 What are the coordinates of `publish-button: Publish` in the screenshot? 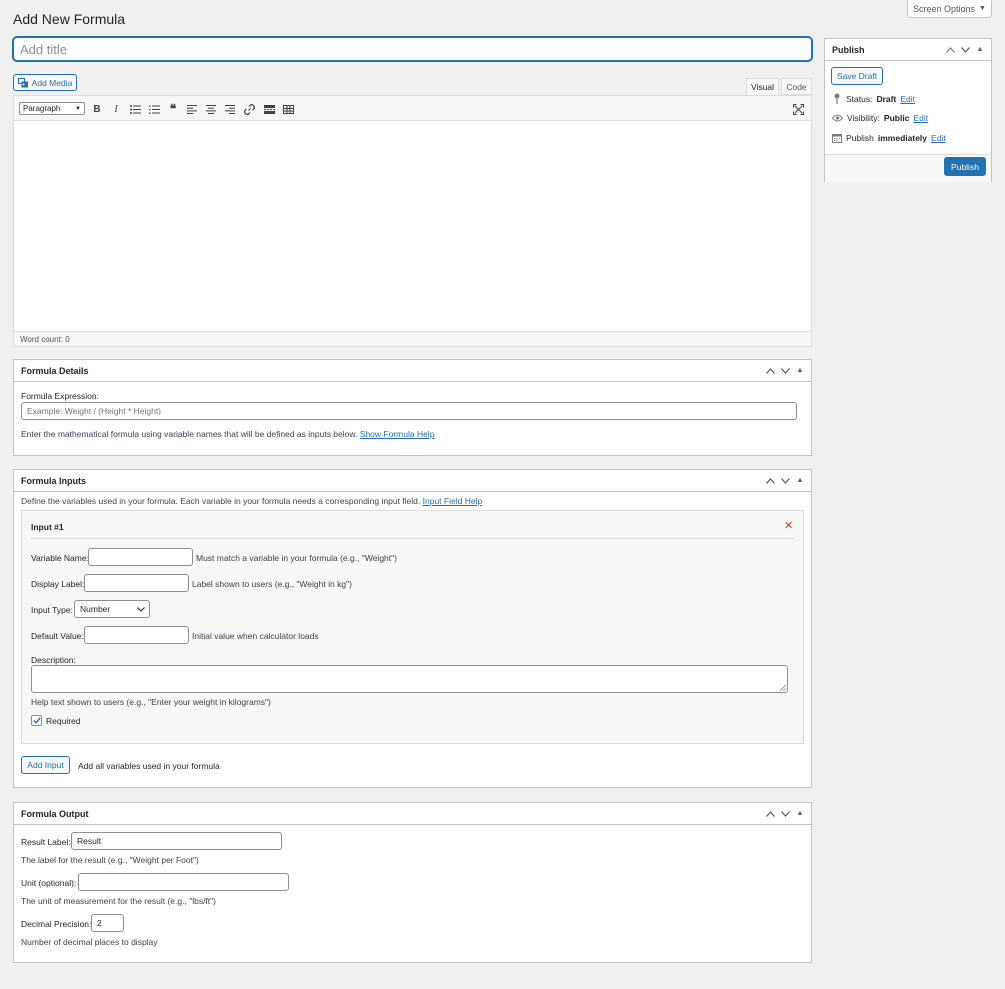 It's located at (965, 166).